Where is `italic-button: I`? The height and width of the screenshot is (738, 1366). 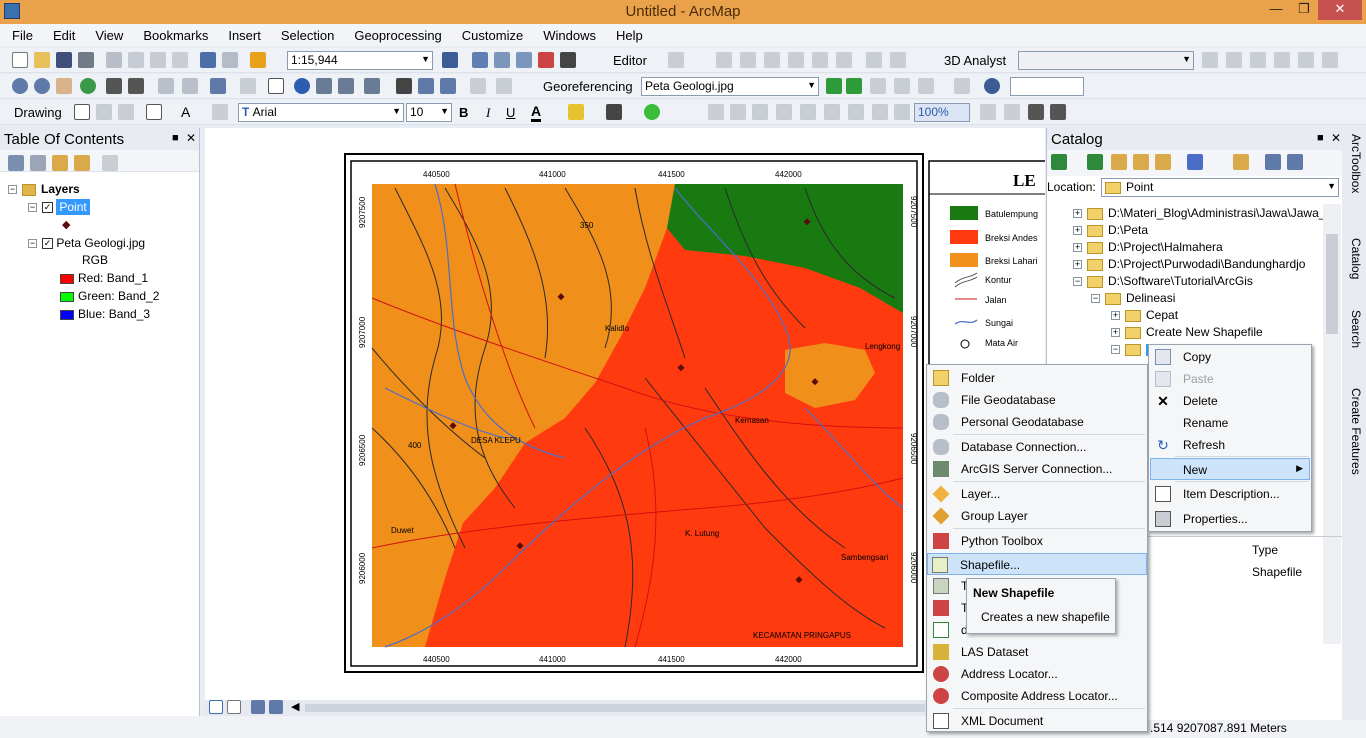
italic-button: I is located at coordinates (488, 113).